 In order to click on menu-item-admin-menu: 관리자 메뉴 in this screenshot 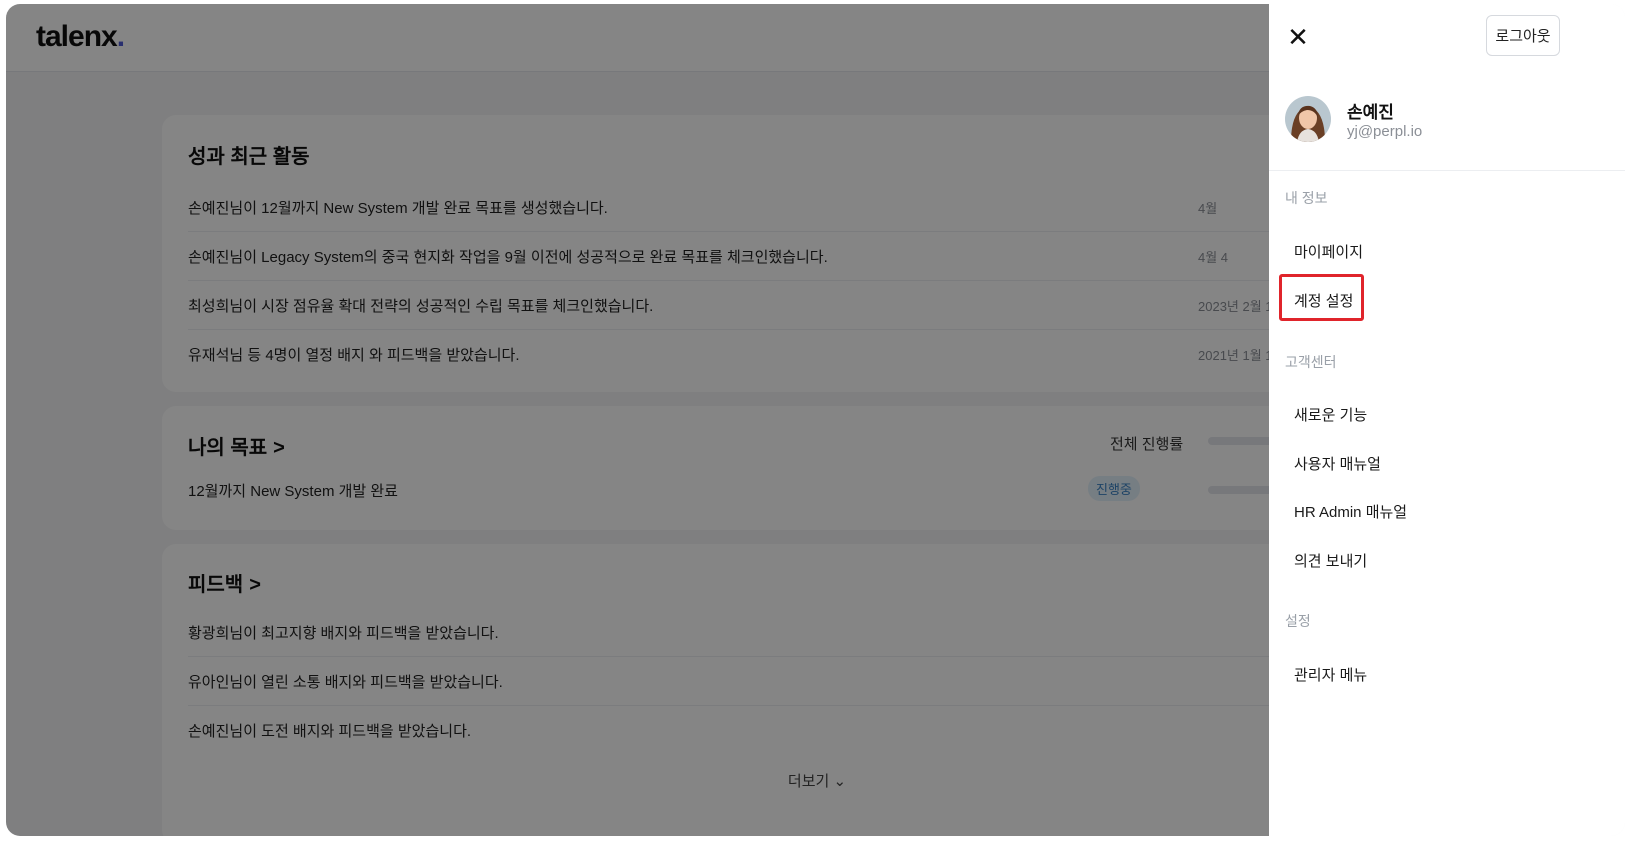, I will do `click(1330, 674)`.